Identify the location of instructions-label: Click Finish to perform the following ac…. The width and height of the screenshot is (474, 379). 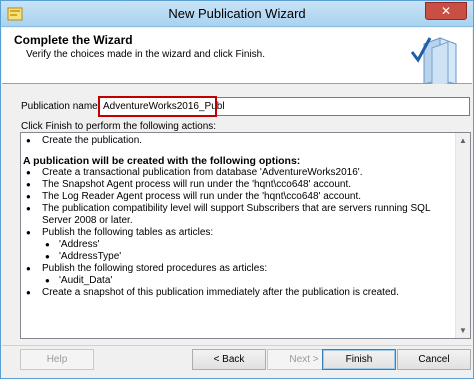
(119, 126).